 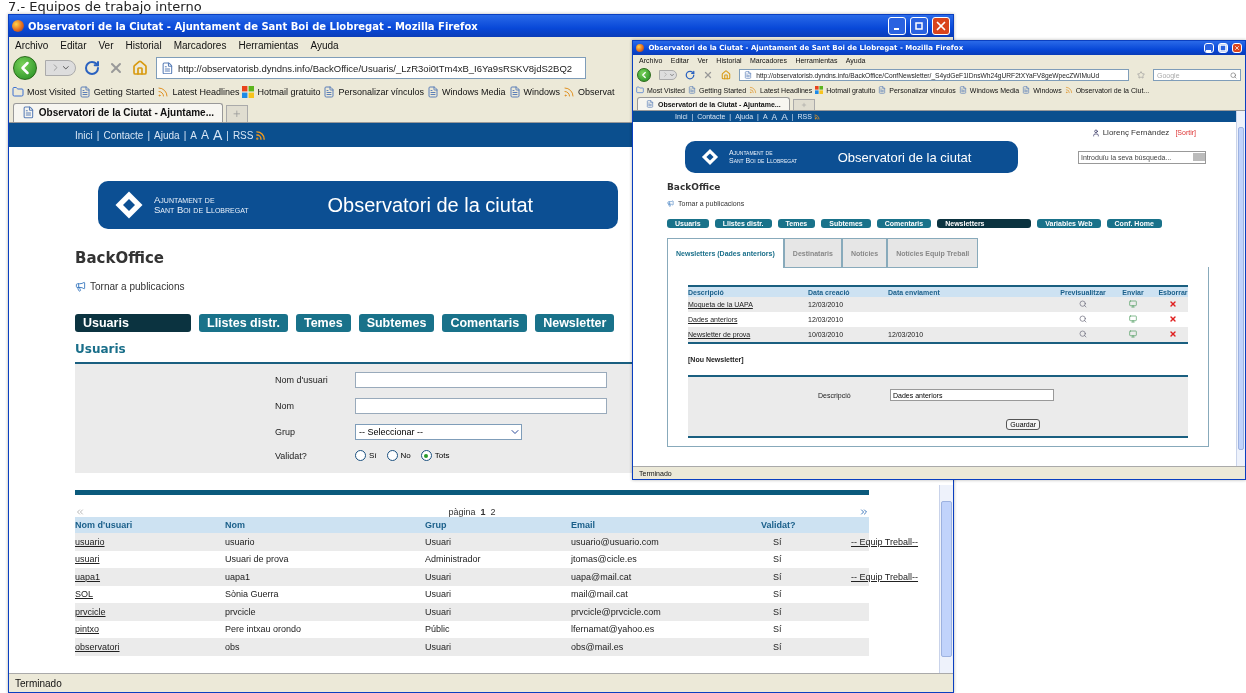 What do you see at coordinates (323, 323) in the screenshot?
I see `nav-button: Temes` at bounding box center [323, 323].